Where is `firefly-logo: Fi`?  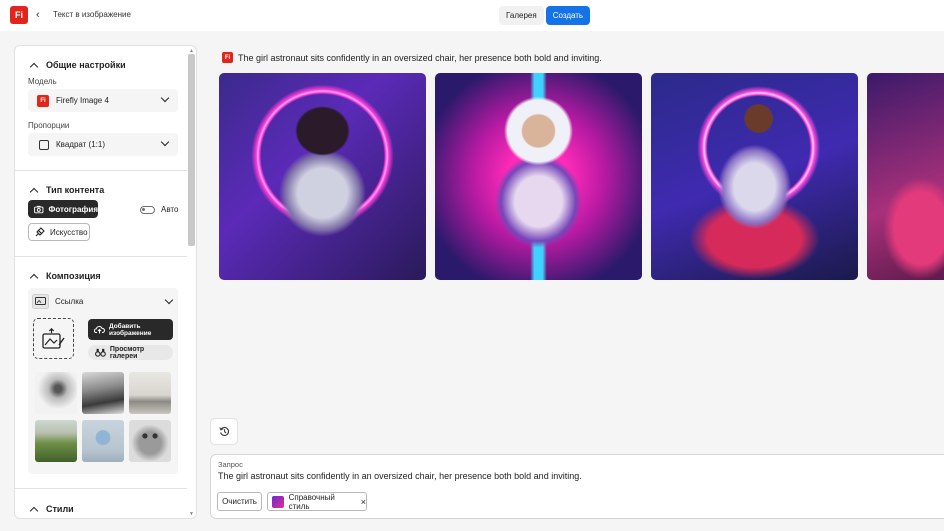 firefly-logo: Fi is located at coordinates (19, 15).